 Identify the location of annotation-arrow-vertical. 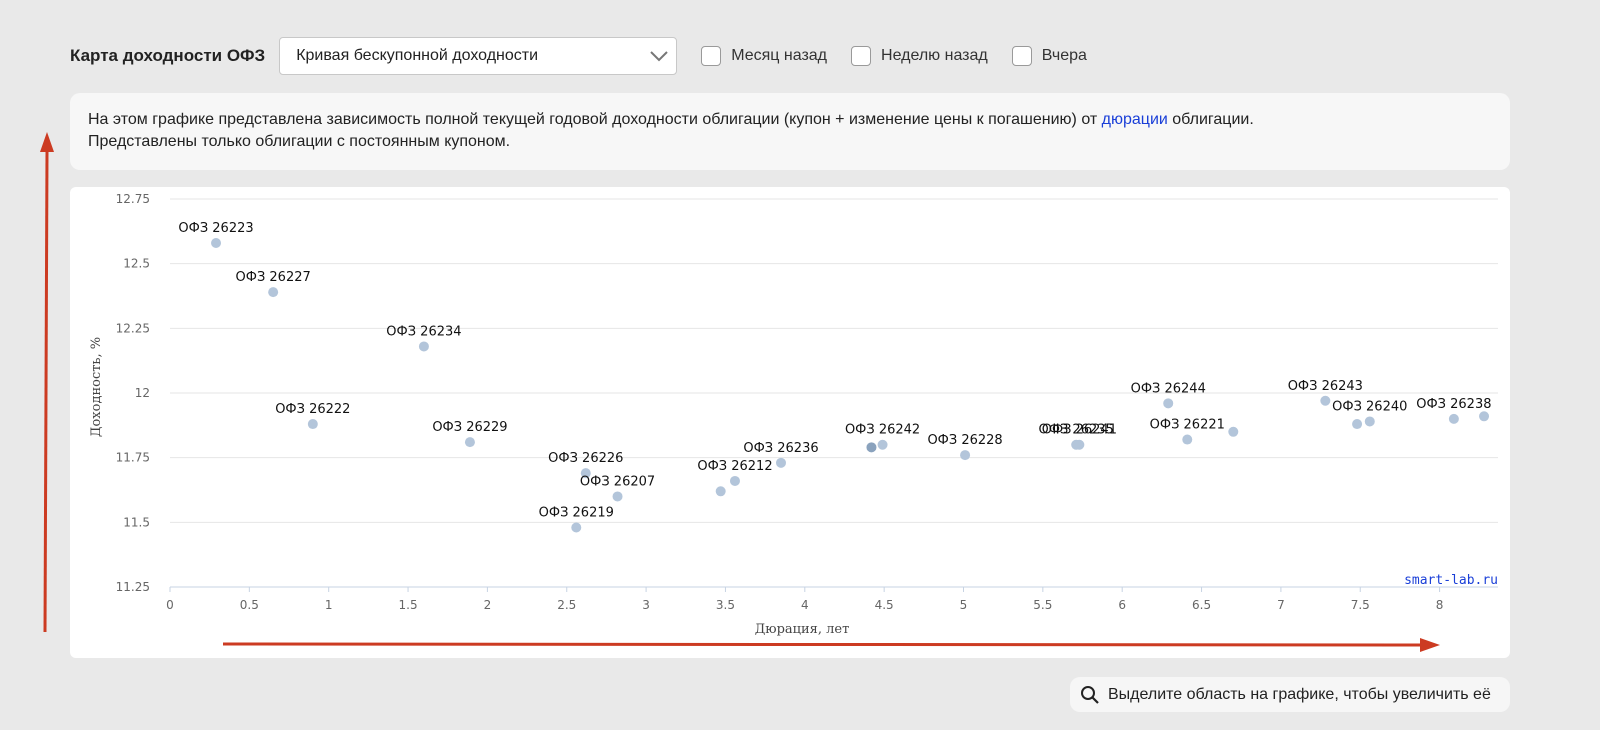
(46, 392).